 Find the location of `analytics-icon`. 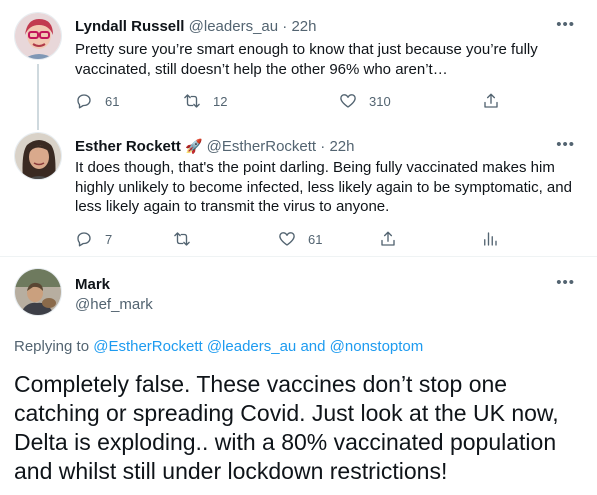

analytics-icon is located at coordinates (490, 239).